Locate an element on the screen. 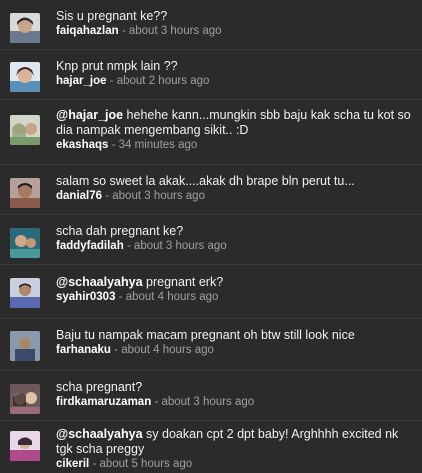 This screenshot has height=473, width=422. comment-meta: cikeril - about 5 hours ago is located at coordinates (234, 464).